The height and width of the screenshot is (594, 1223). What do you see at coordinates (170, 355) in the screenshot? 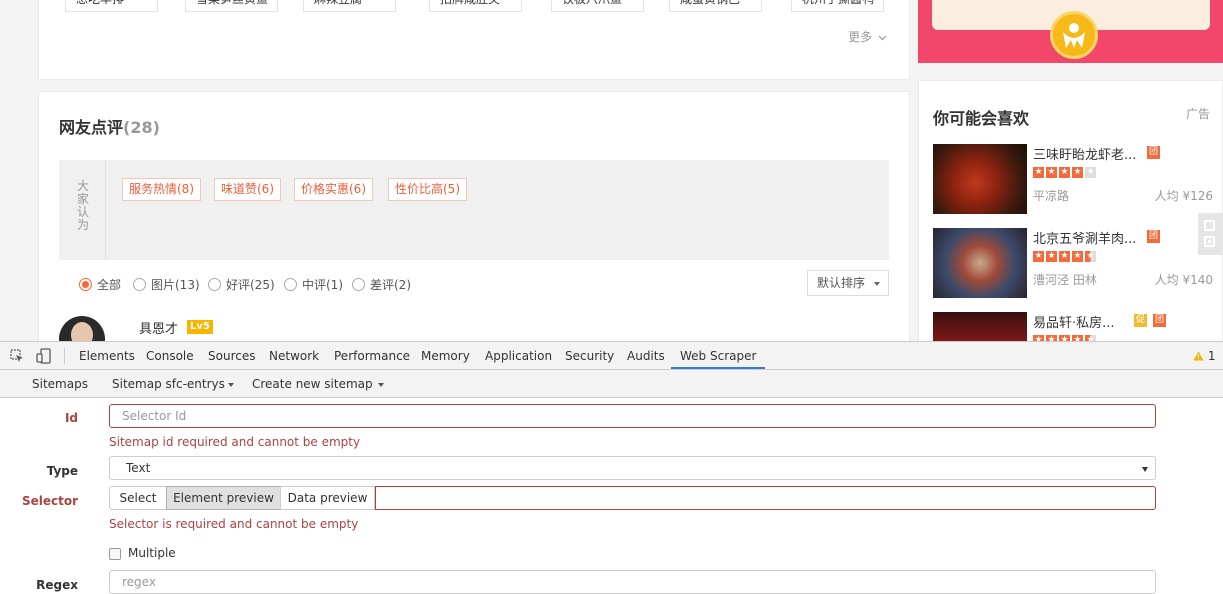
I see `devtools-tab-console: Console` at bounding box center [170, 355].